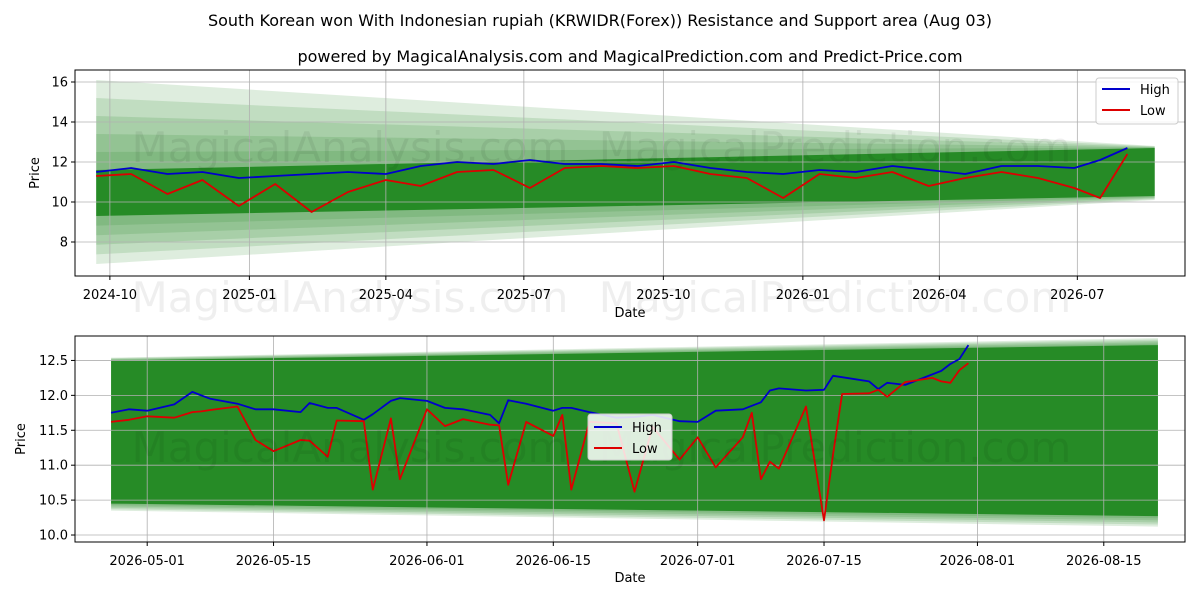 The width and height of the screenshot is (1200, 600). What do you see at coordinates (386, 295) in the screenshot?
I see `x-tick-label: 2025-04` at bounding box center [386, 295].